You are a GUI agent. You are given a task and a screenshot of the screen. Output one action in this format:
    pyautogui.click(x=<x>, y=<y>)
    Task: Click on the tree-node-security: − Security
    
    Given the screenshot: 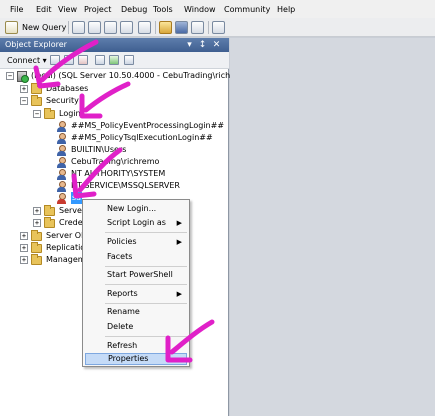 What is the action you would take?
    pyautogui.click(x=49, y=100)
    